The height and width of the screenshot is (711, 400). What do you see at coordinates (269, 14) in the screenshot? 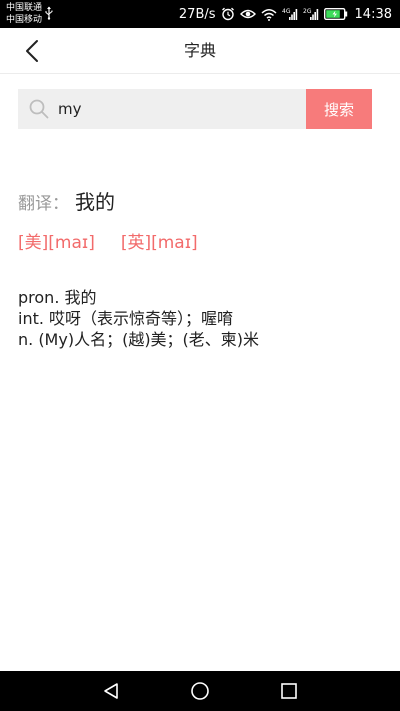
I see `wifi-icon` at bounding box center [269, 14].